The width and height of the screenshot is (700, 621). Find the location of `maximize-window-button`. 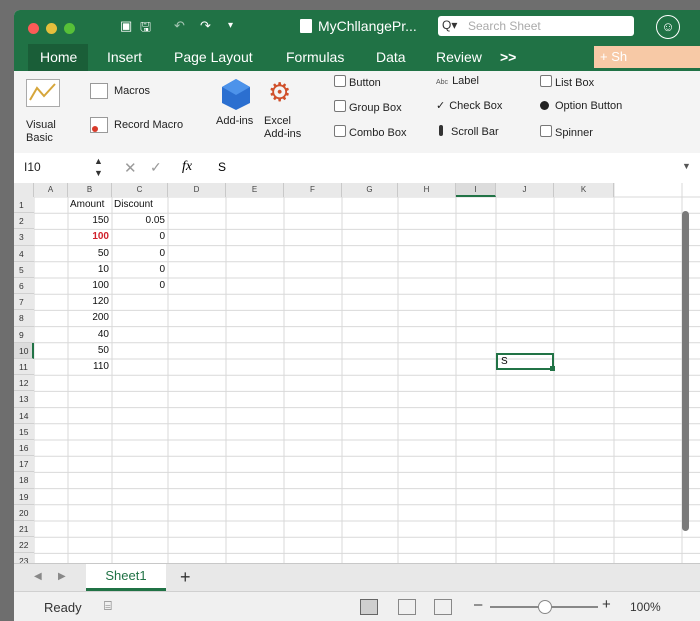

maximize-window-button is located at coordinates (69, 28).